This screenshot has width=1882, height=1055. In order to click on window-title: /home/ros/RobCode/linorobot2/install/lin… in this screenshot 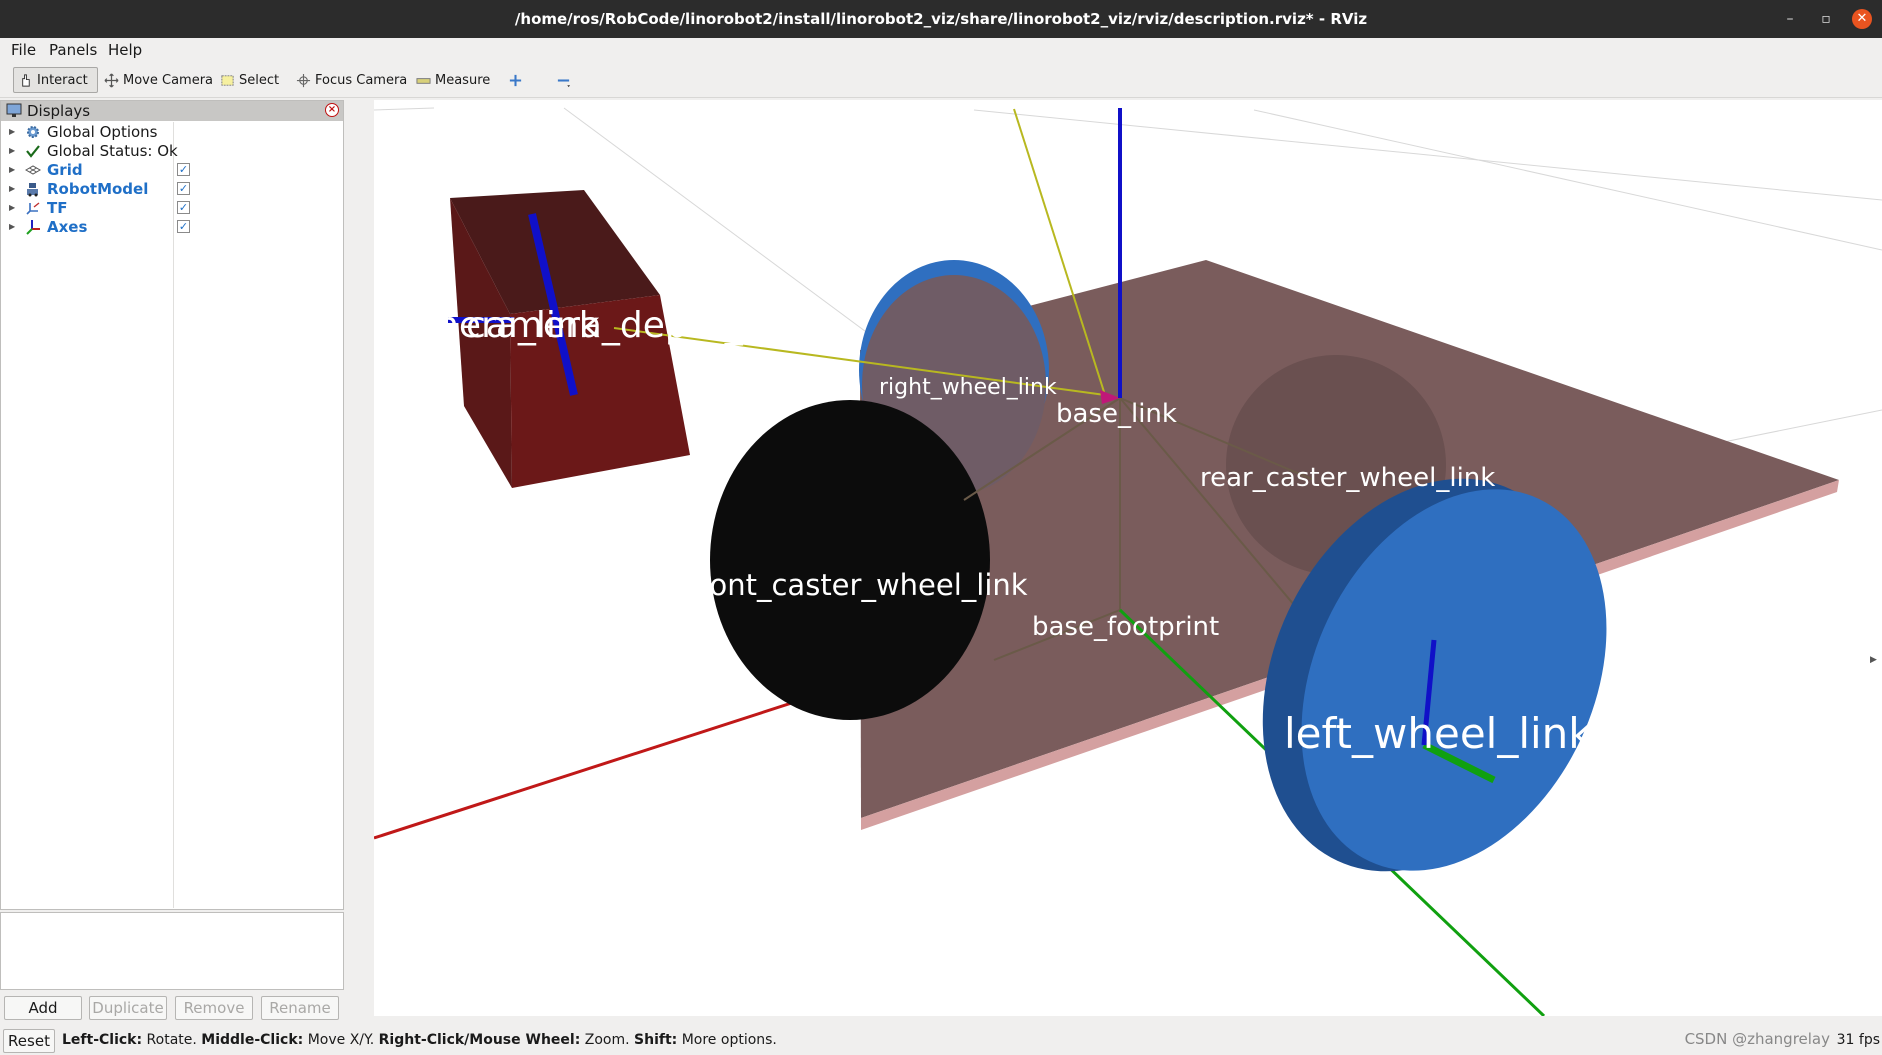, I will do `click(941, 19)`.